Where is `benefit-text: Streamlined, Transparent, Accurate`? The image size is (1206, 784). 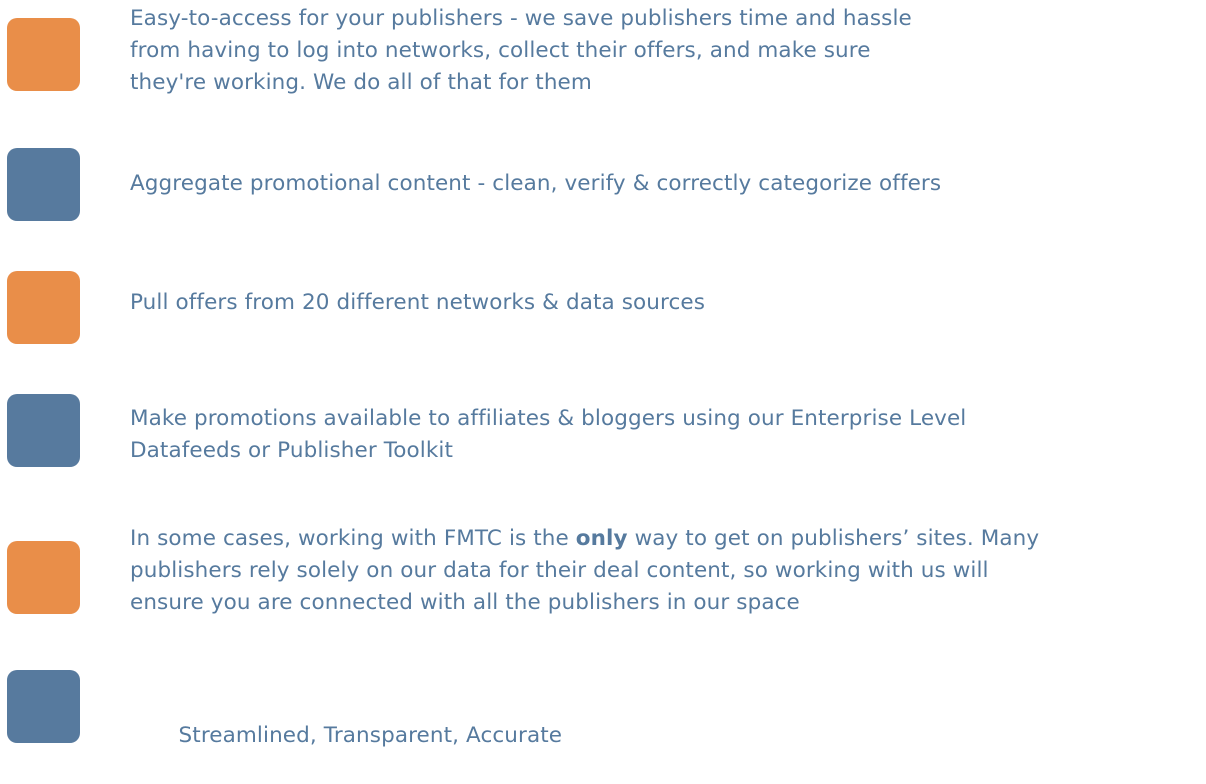
benefit-text: Streamlined, Transparent, Accurate is located at coordinates (346, 736).